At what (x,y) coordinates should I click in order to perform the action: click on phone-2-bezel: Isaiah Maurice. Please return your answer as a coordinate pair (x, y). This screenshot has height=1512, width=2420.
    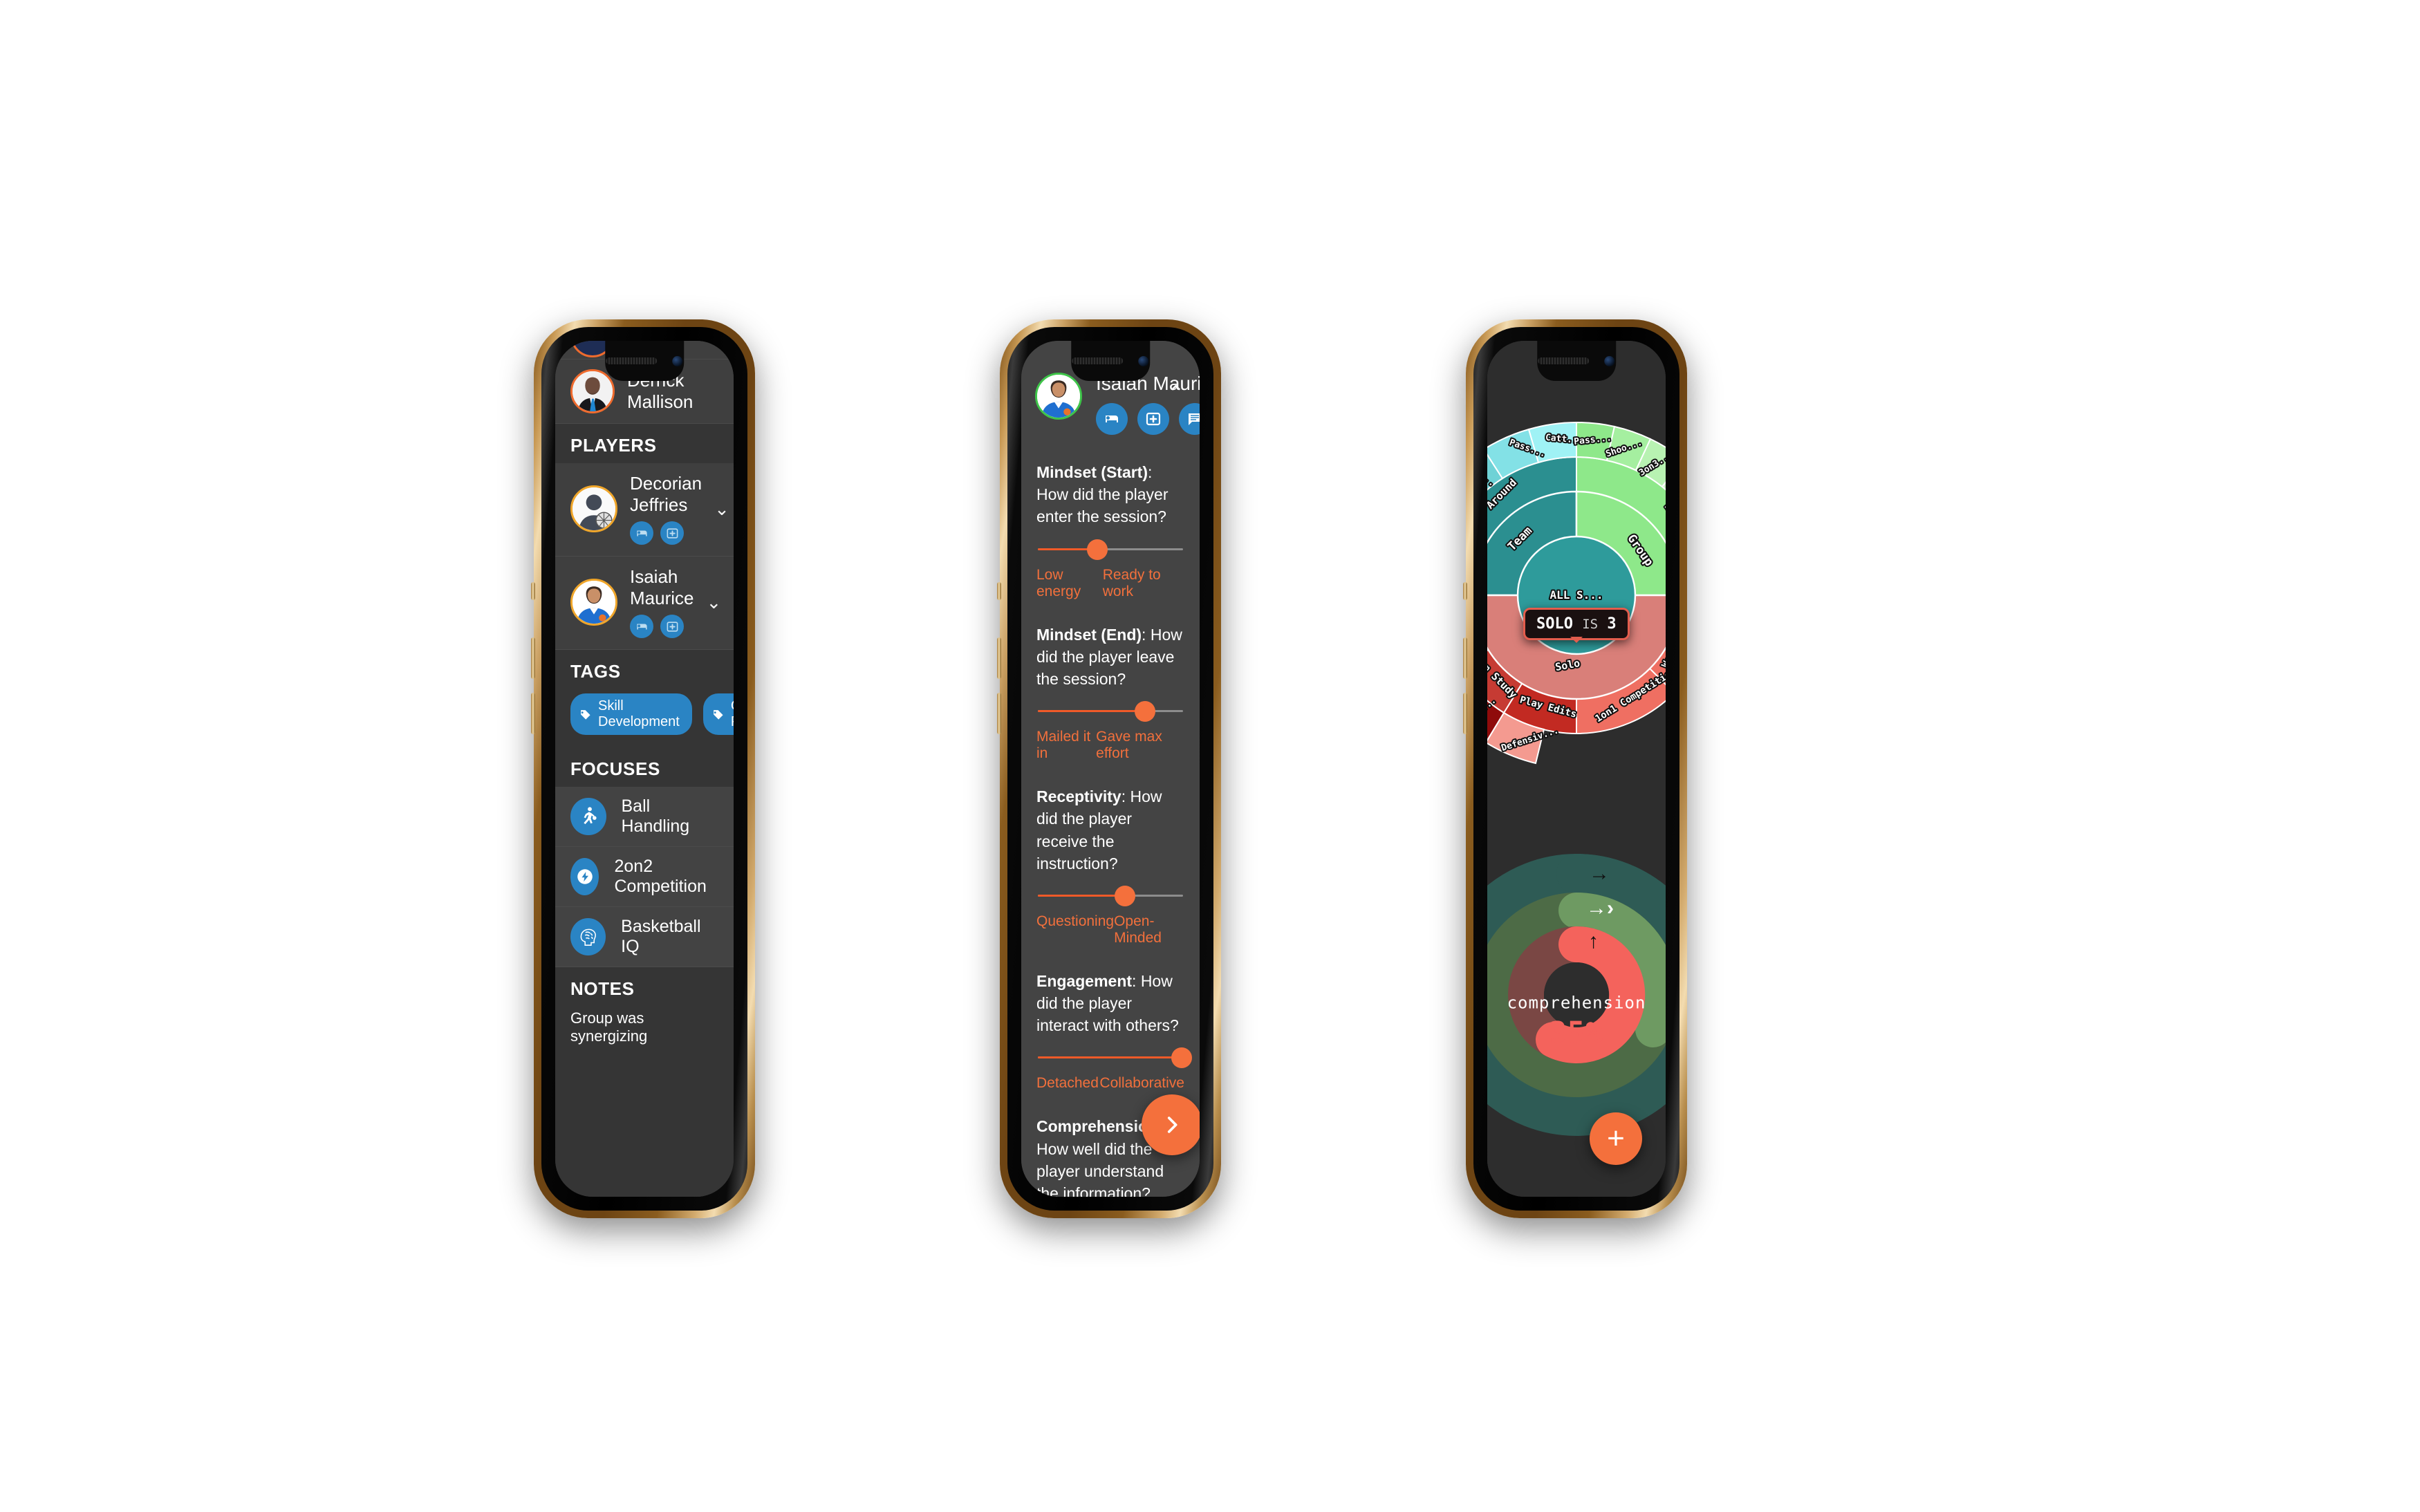
    Looking at the image, I should click on (1110, 769).